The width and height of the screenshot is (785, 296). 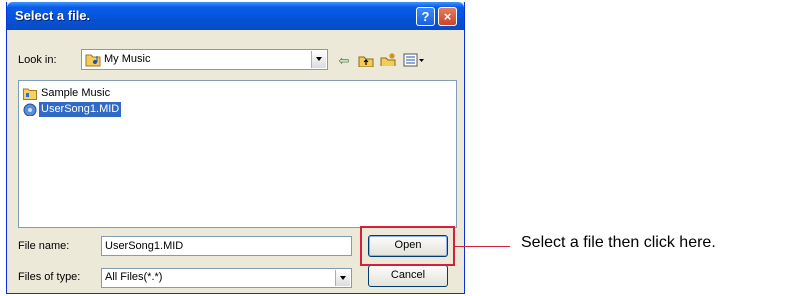 What do you see at coordinates (226, 246) in the screenshot?
I see `file-name-input: UserSong1.MID` at bounding box center [226, 246].